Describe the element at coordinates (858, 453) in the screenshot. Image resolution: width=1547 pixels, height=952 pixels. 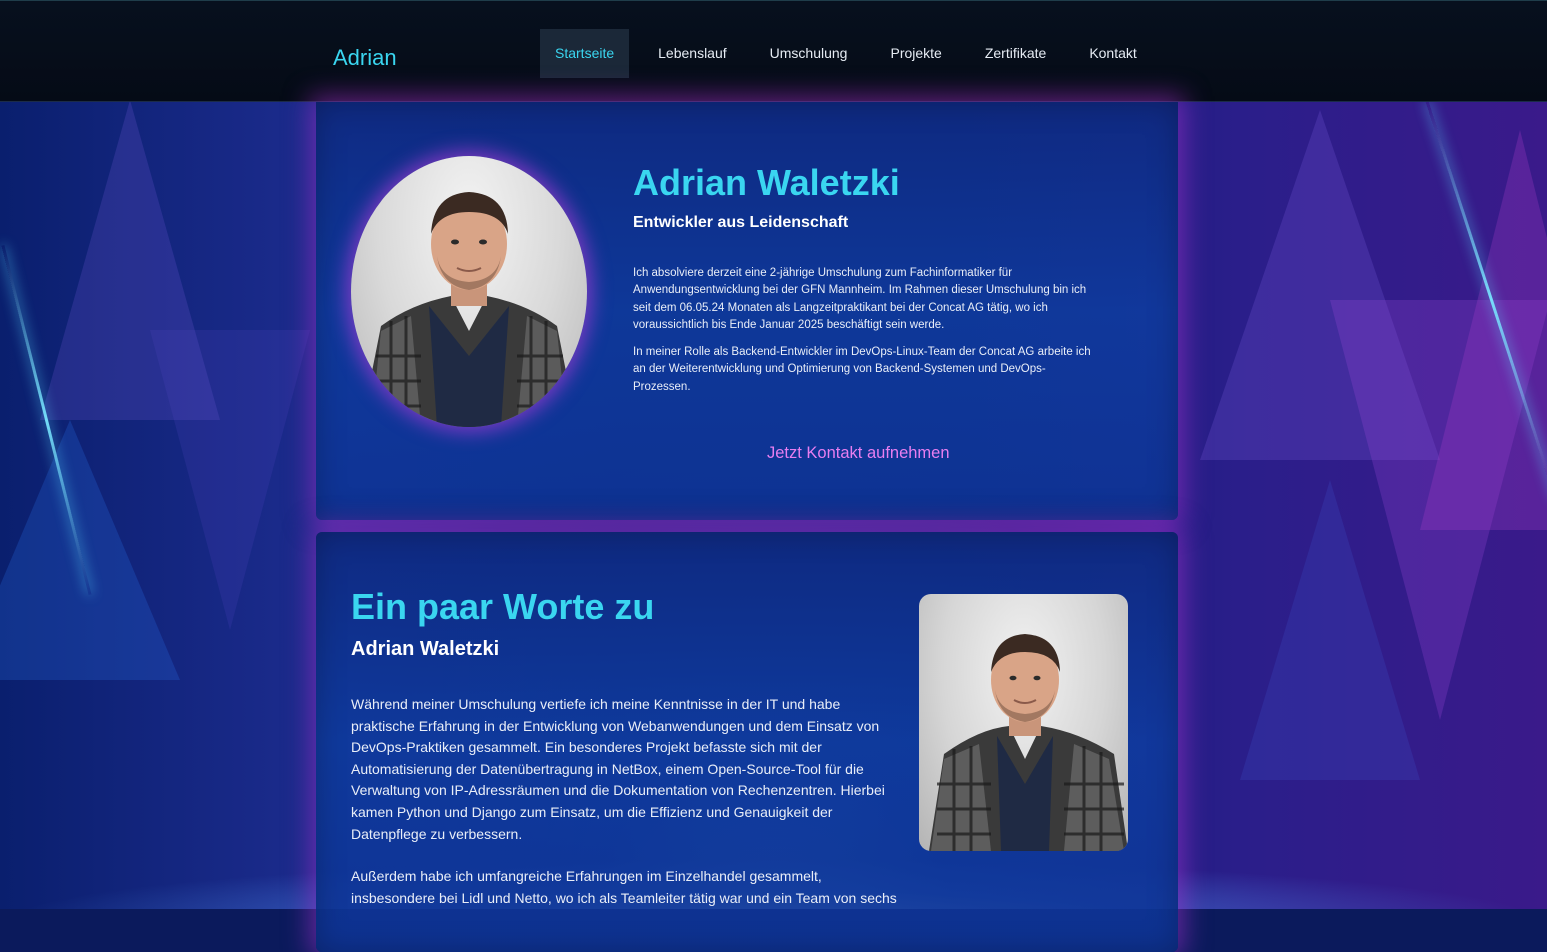
I see `contact-cta-link: Jetzt Kontakt aufnehmen` at that location.